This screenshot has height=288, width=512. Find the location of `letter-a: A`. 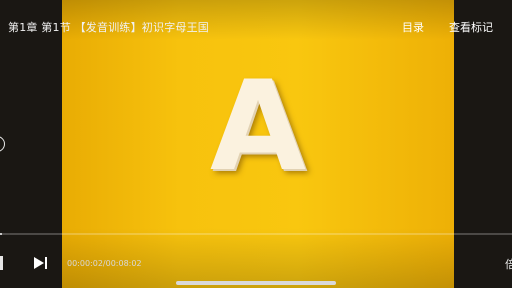

letter-a: A is located at coordinates (258, 127).